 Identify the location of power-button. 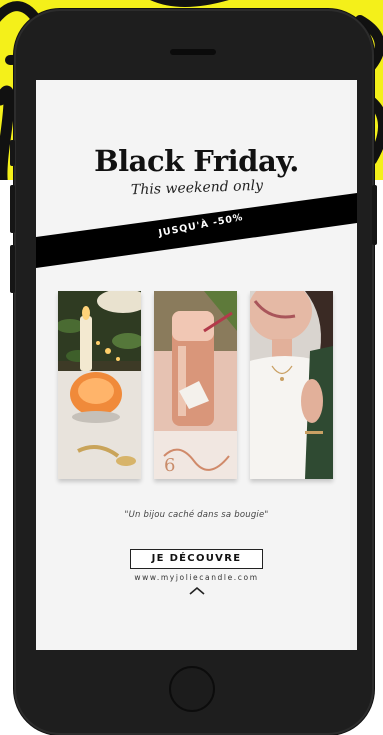
(374, 215).